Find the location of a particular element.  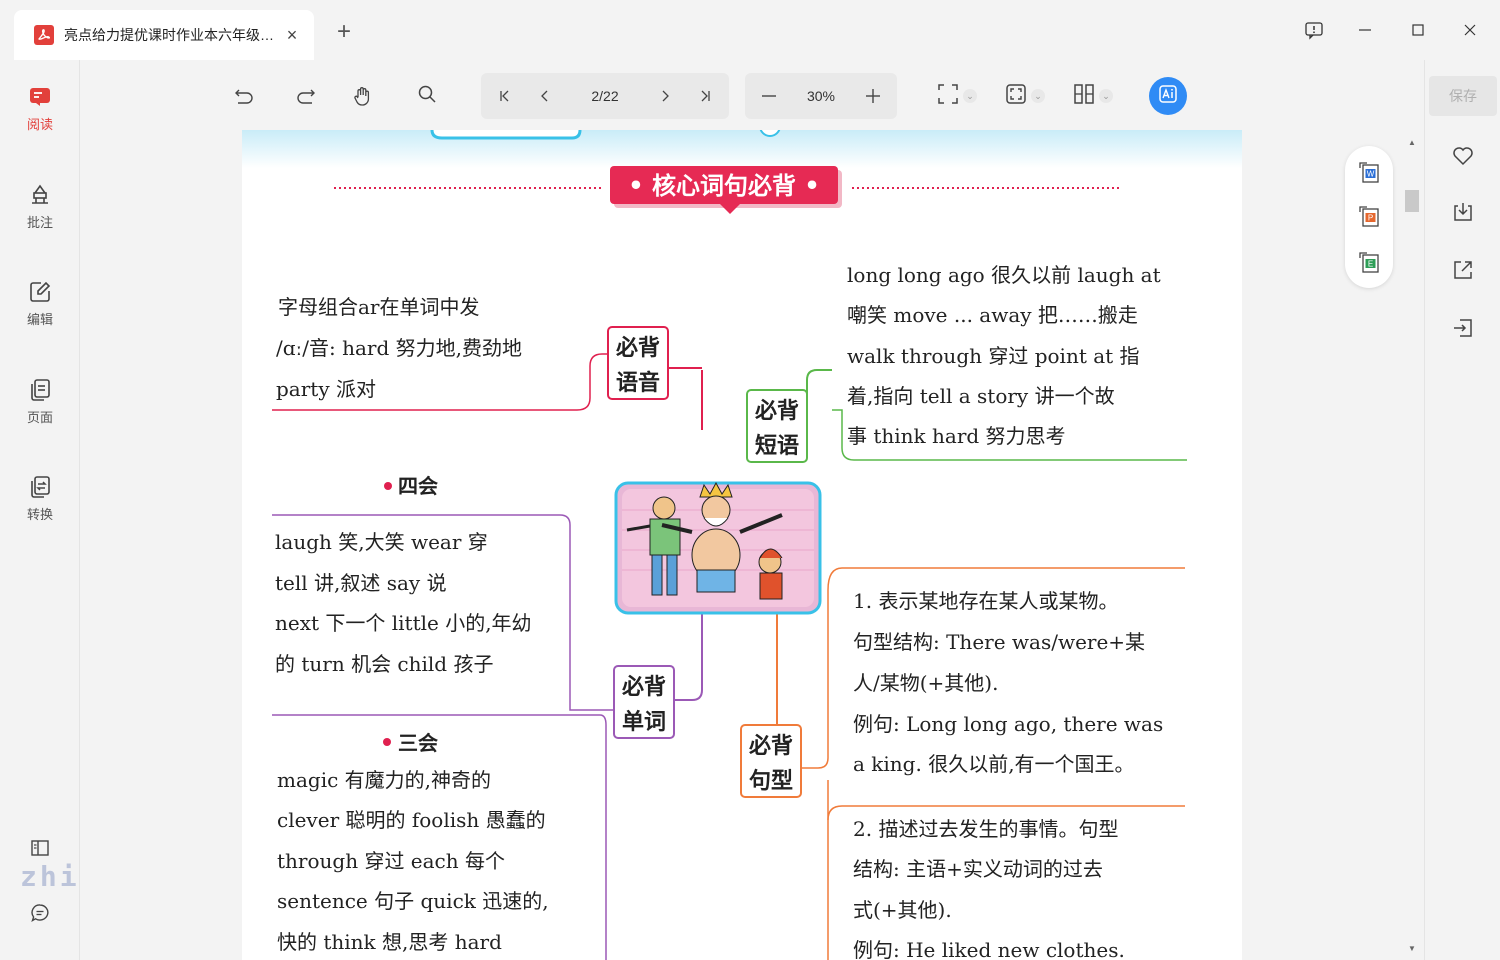

two-page-icon is located at coordinates (1084, 96).